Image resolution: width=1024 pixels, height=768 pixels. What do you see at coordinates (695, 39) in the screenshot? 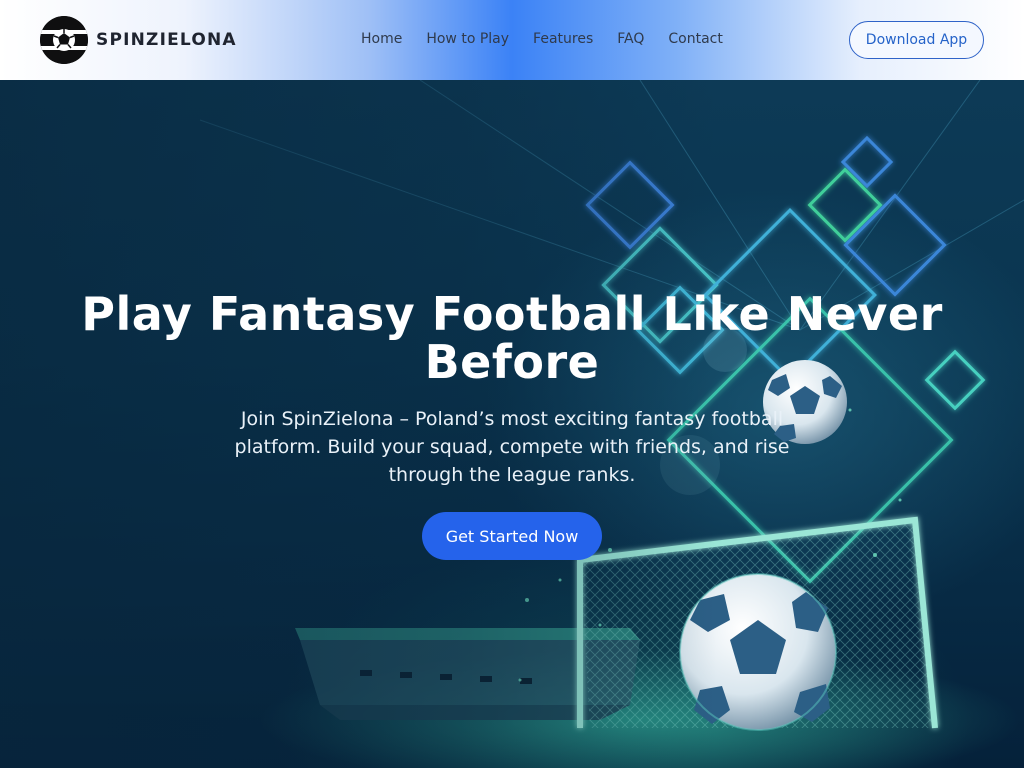
I see `nav-item-contact: Contact` at bounding box center [695, 39].